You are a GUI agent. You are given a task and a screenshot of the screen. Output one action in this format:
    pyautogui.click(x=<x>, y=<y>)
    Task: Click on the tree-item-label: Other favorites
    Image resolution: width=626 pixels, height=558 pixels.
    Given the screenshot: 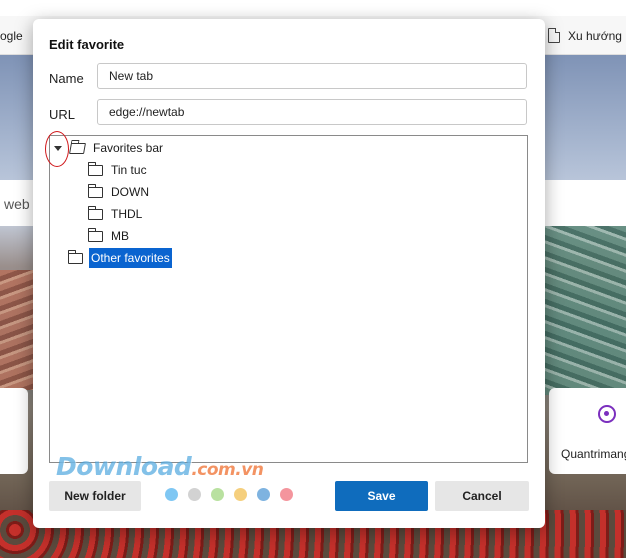 What is the action you would take?
    pyautogui.click(x=130, y=258)
    